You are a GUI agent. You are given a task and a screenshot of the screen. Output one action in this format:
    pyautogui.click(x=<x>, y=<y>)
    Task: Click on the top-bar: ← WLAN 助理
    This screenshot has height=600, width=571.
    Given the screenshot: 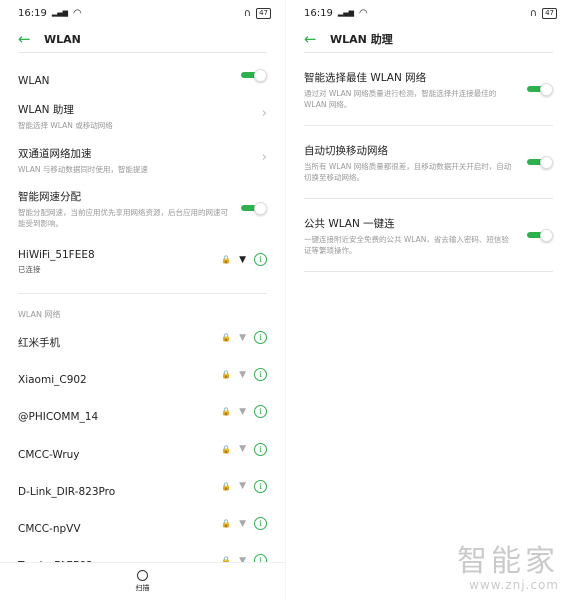 What is the action you would take?
    pyautogui.click(x=428, y=39)
    